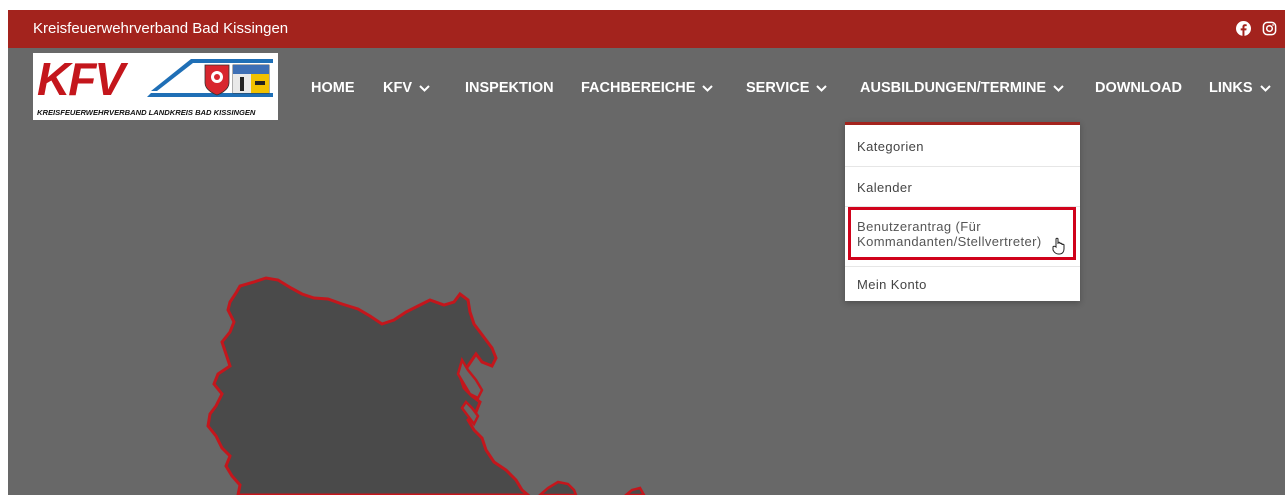 Image resolution: width=1285 pixels, height=495 pixels. I want to click on logo-letters: KFV, so click(82, 79).